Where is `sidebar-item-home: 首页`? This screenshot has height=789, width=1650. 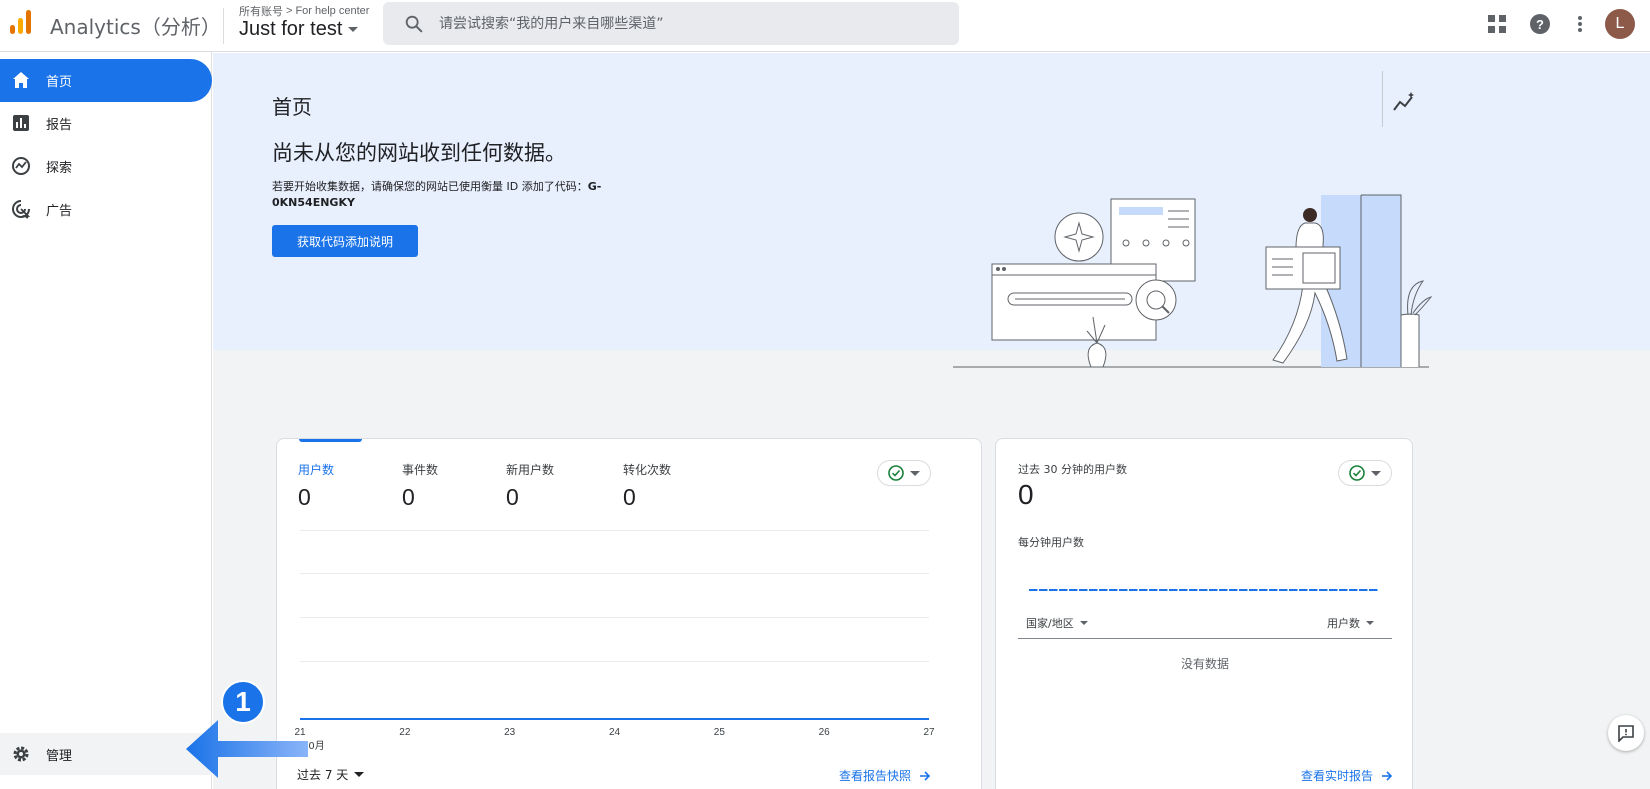
sidebar-item-home: 首页 is located at coordinates (106, 80).